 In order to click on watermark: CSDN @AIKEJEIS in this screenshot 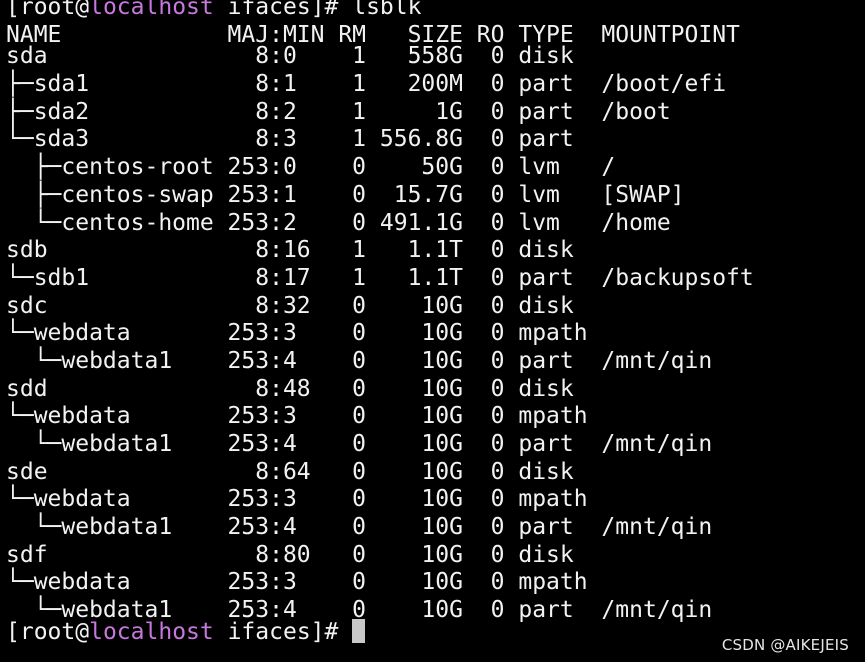, I will do `click(785, 645)`.